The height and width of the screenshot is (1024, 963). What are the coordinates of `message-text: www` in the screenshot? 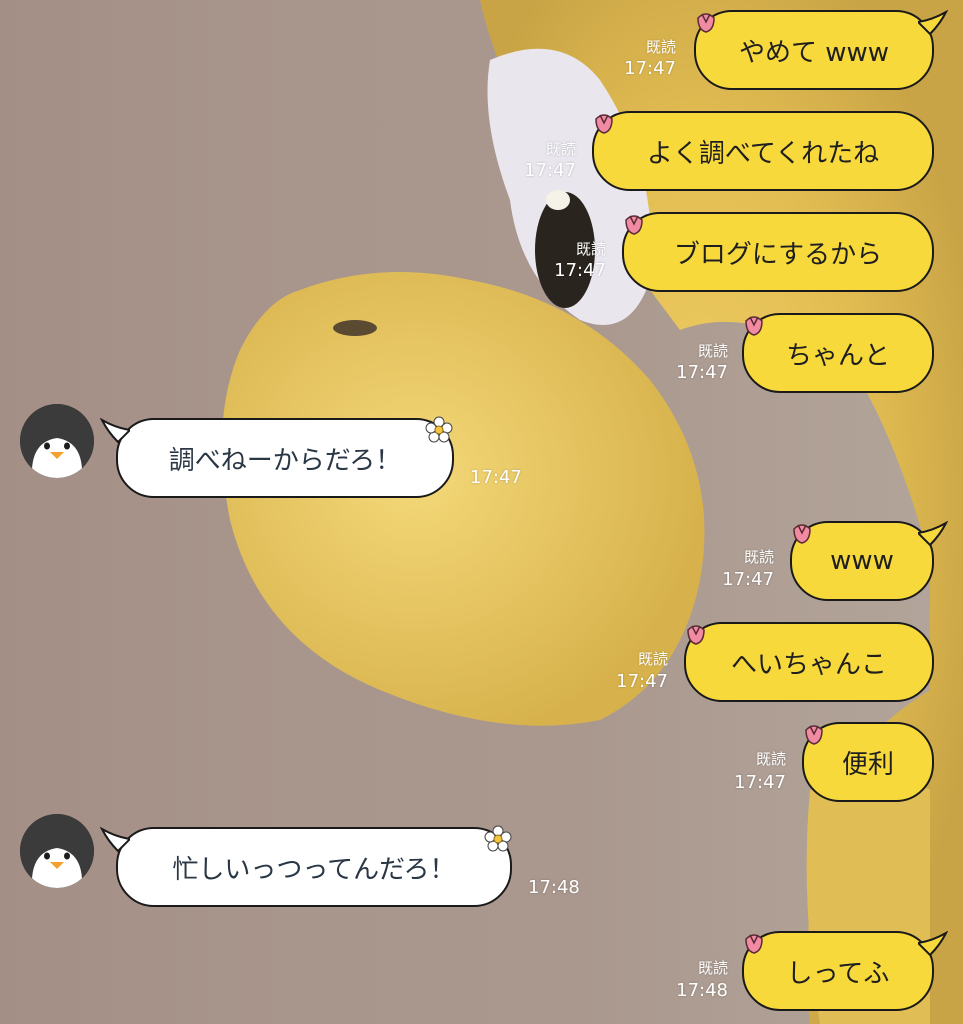 It's located at (862, 561).